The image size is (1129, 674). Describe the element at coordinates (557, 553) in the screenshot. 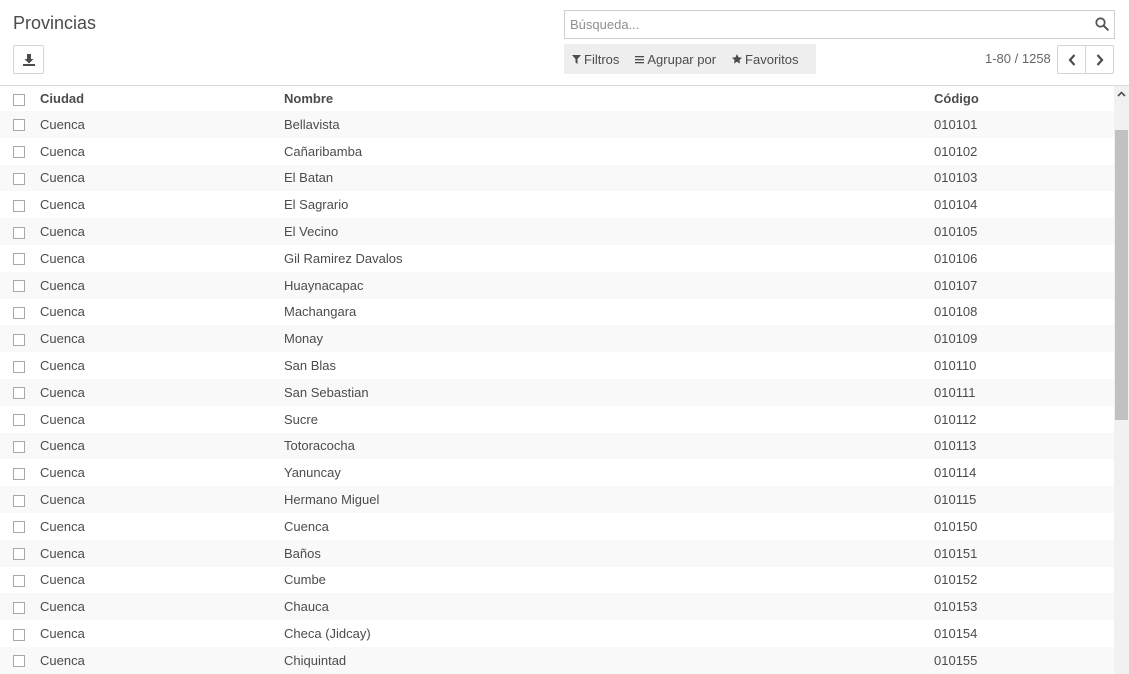

I see `table-row: Cuenca Baños 010151` at that location.